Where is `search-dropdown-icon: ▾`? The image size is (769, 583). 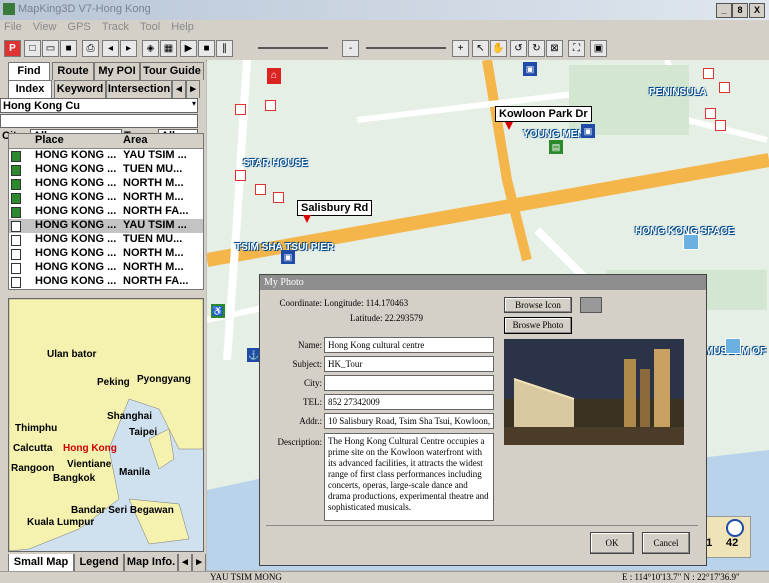 search-dropdown-icon: ▾ is located at coordinates (194, 105).